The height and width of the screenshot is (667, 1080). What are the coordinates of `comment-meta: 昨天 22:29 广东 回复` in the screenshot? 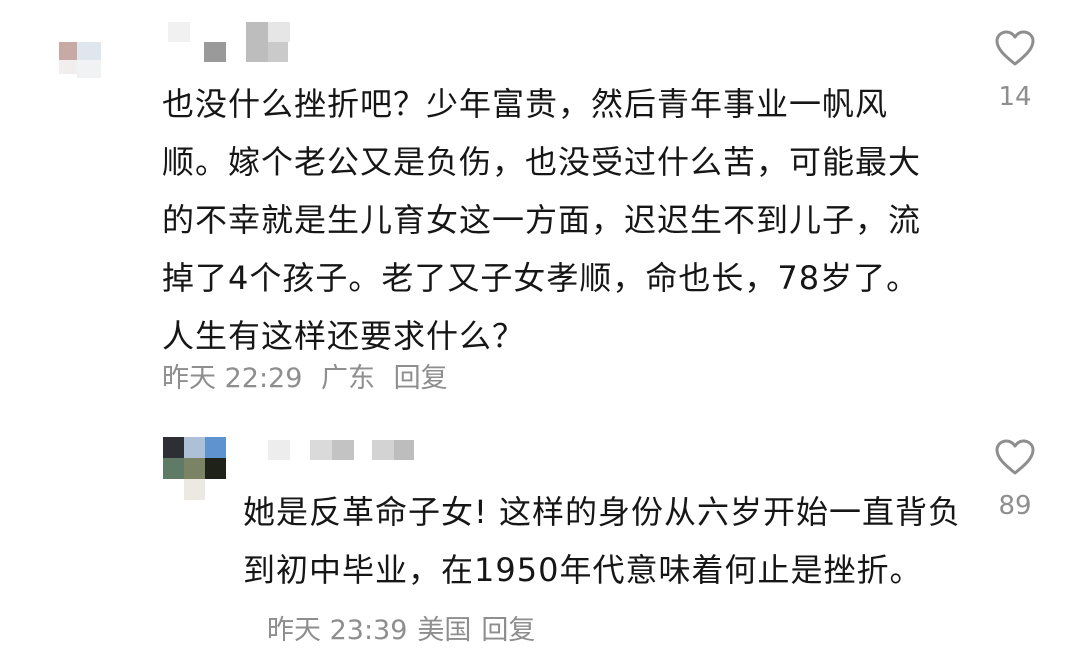 It's located at (310, 375).